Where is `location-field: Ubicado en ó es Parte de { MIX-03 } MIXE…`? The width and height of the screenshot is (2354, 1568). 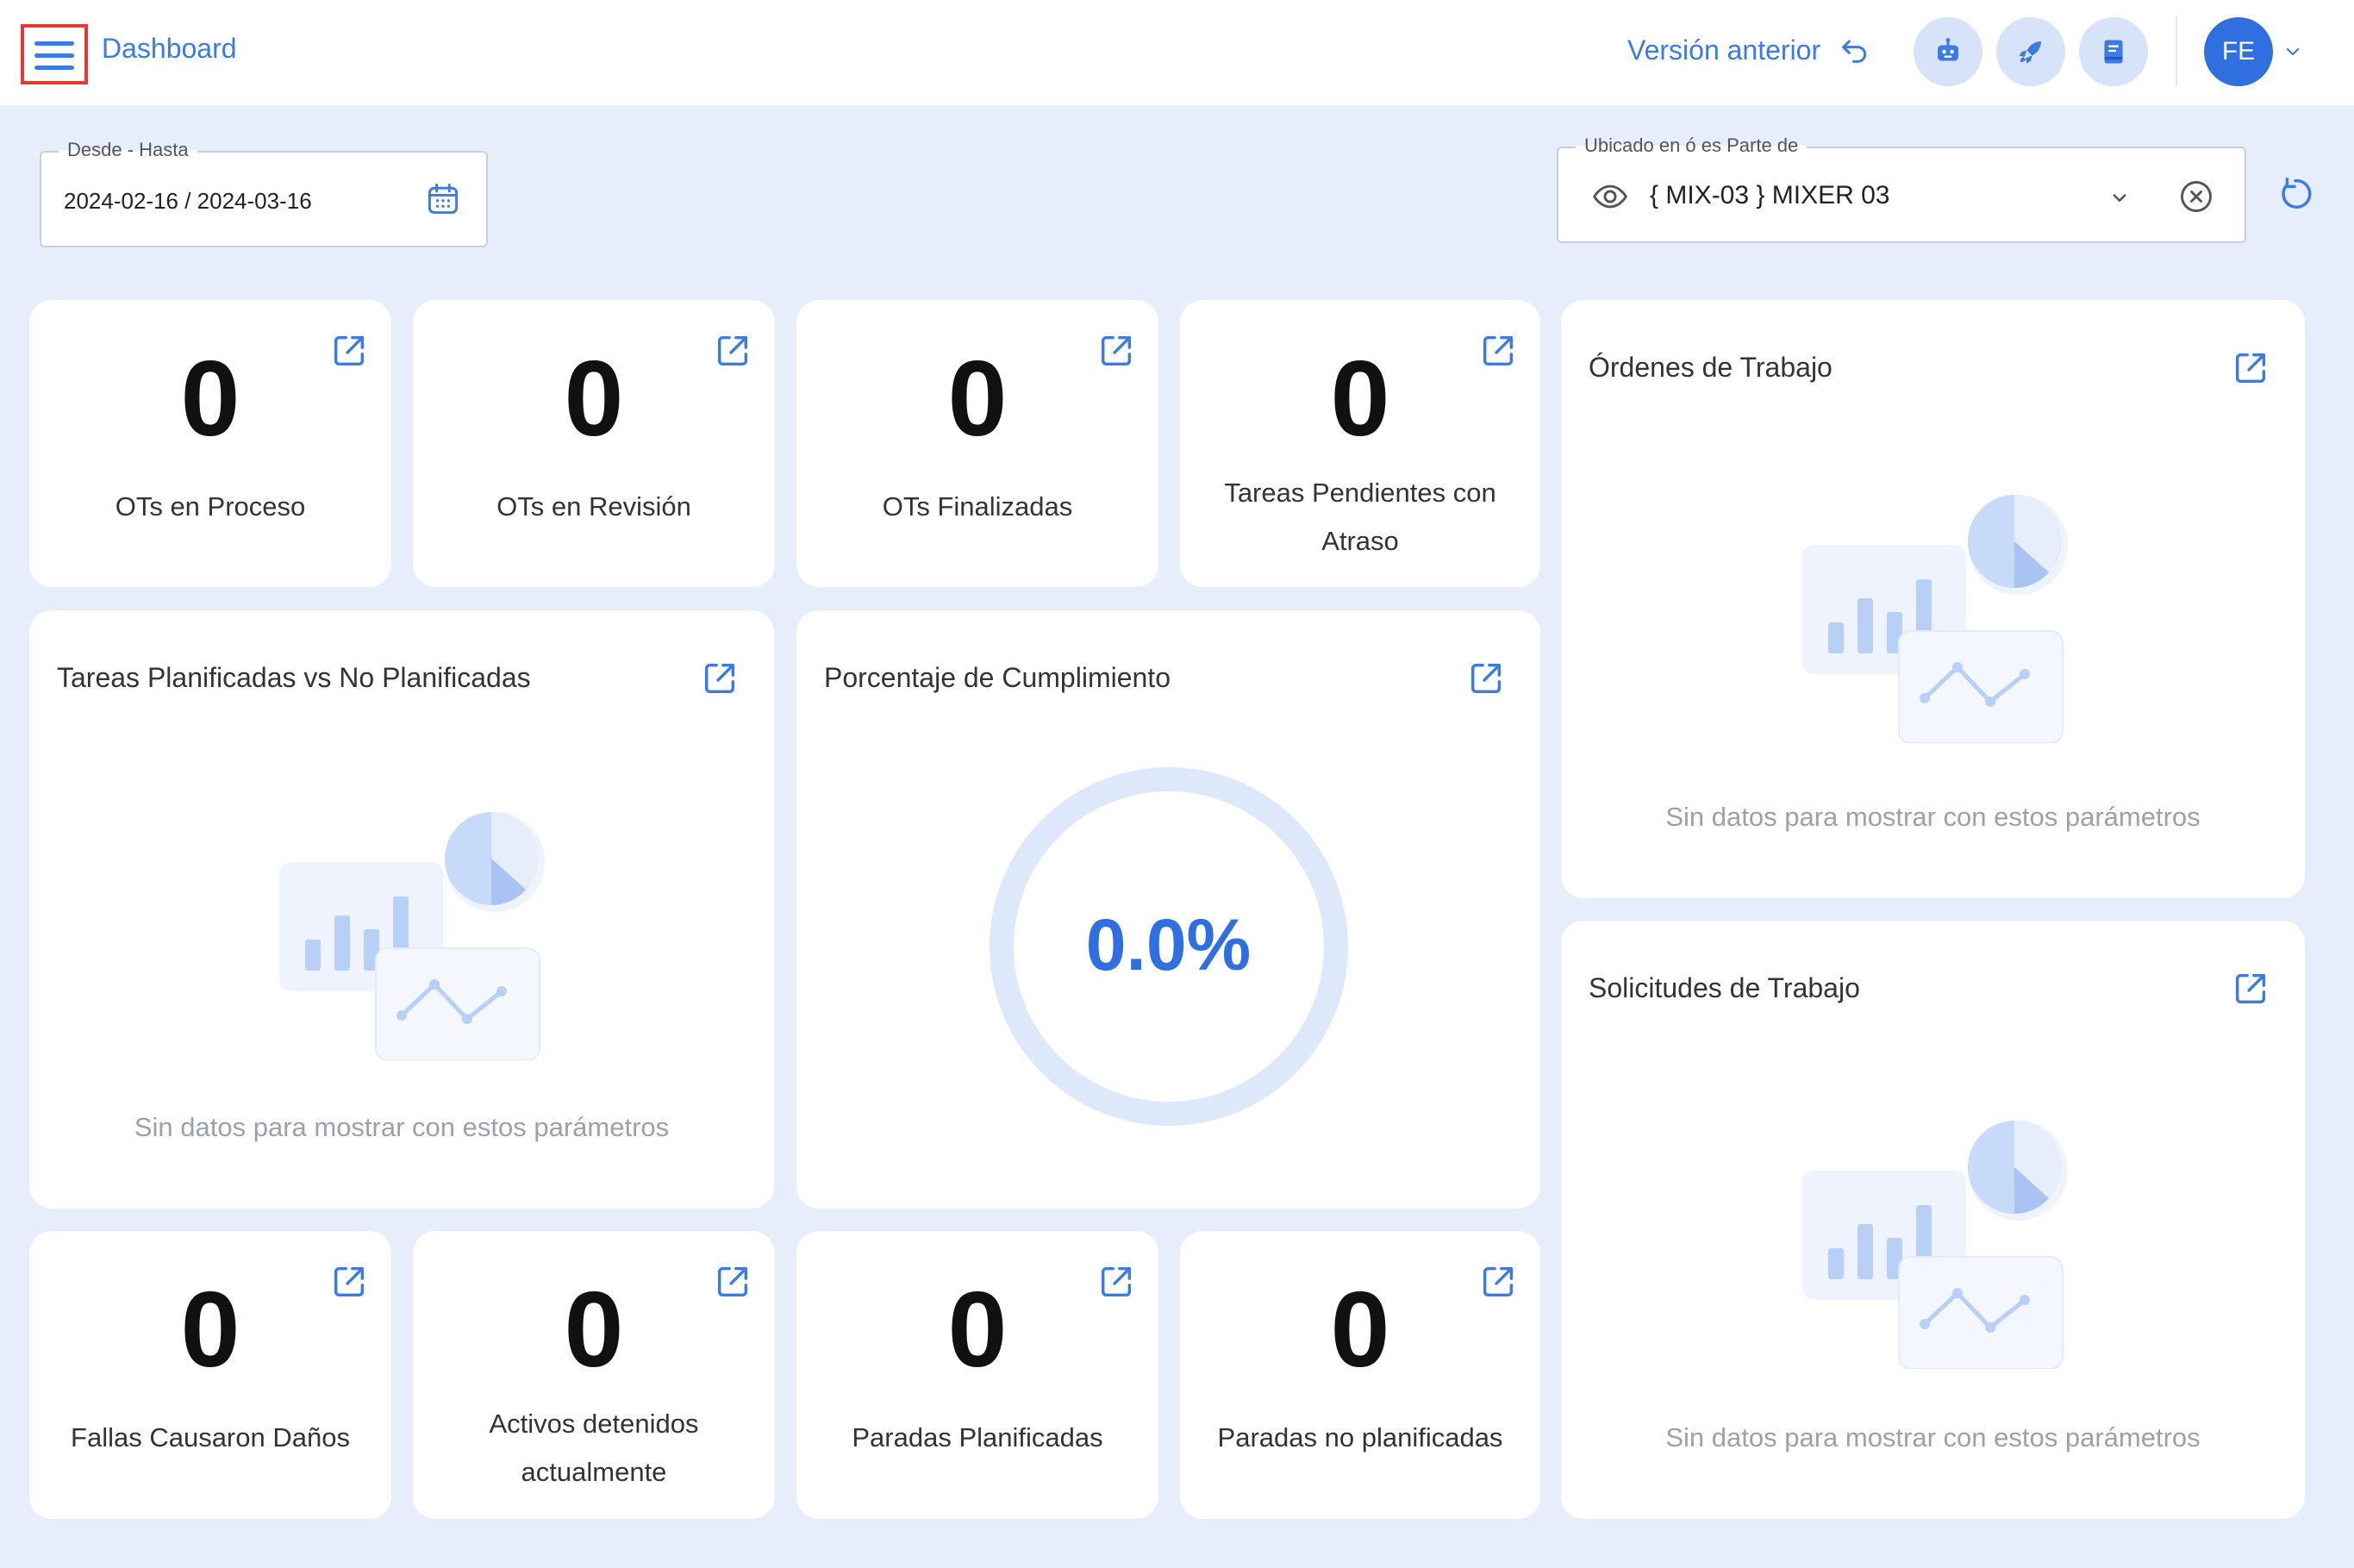 location-field: Ubicado en ó es Parte de { MIX-03 } MIXE… is located at coordinates (1902, 188).